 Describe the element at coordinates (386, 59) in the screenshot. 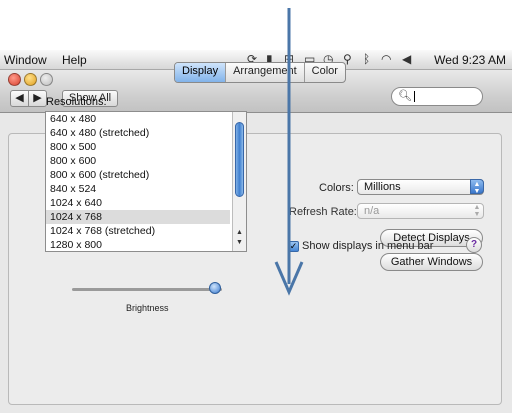

I see `wifi-icon: ◠` at that location.